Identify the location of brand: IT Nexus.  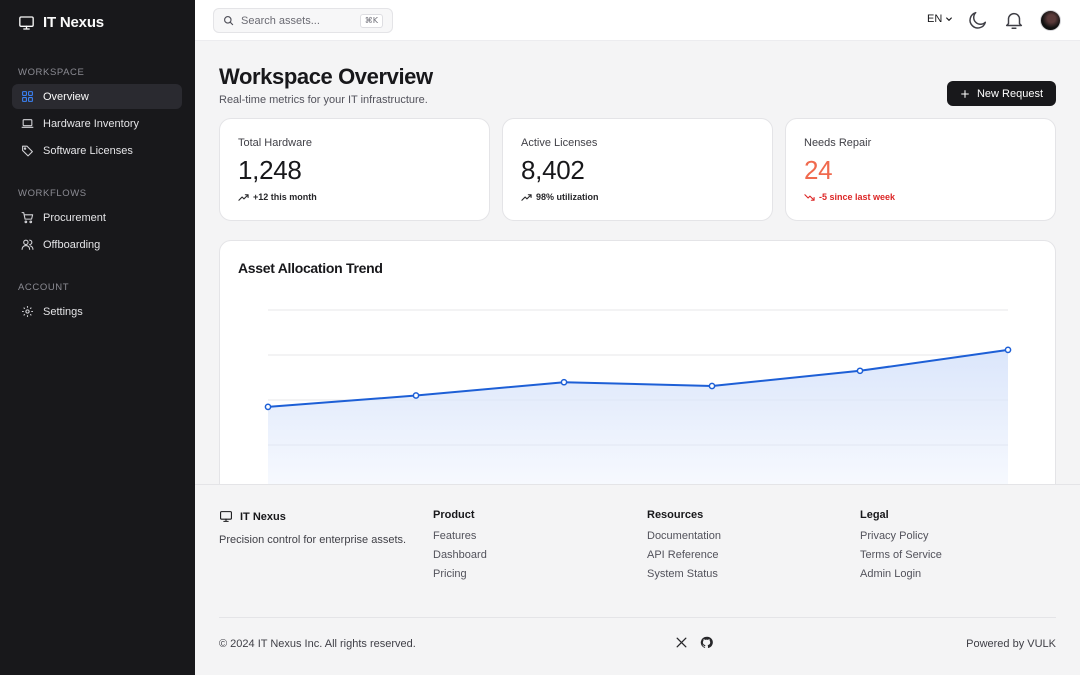
(61, 22).